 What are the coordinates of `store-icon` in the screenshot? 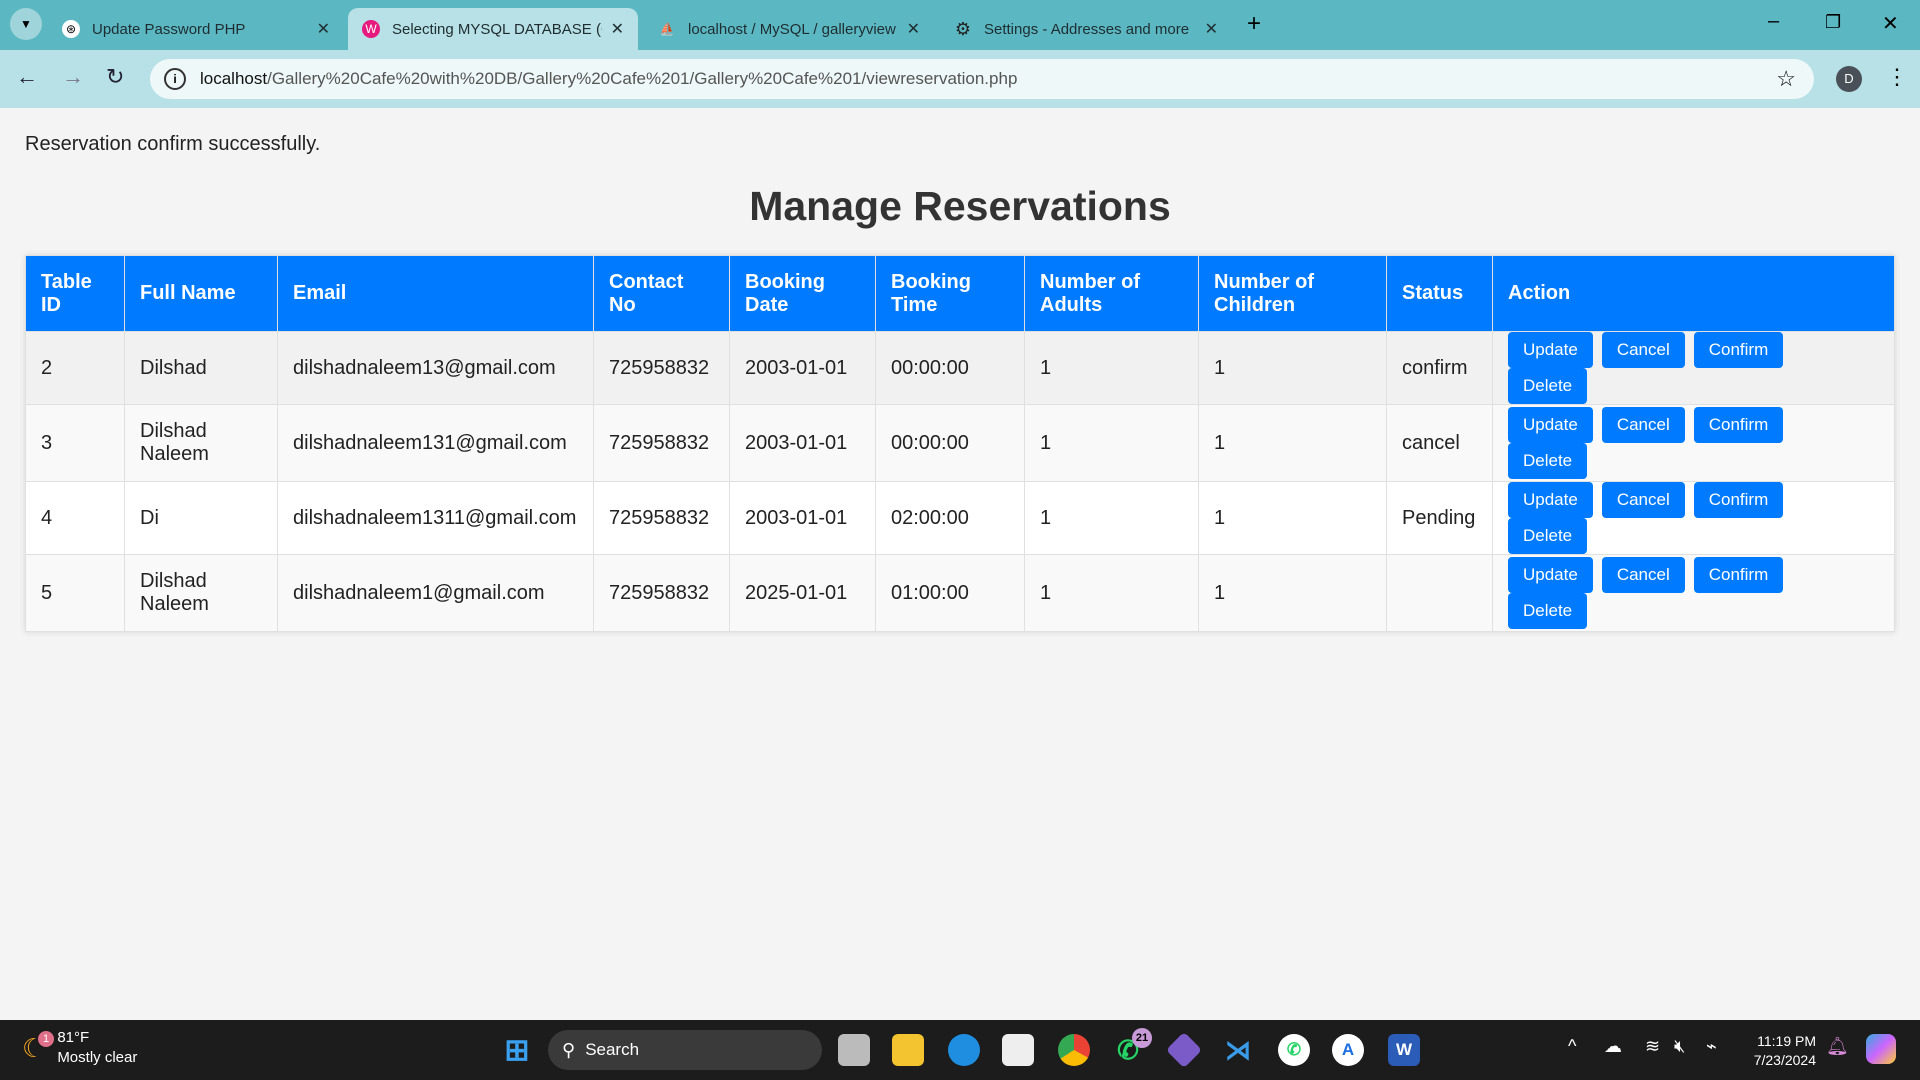 It's located at (1018, 1050).